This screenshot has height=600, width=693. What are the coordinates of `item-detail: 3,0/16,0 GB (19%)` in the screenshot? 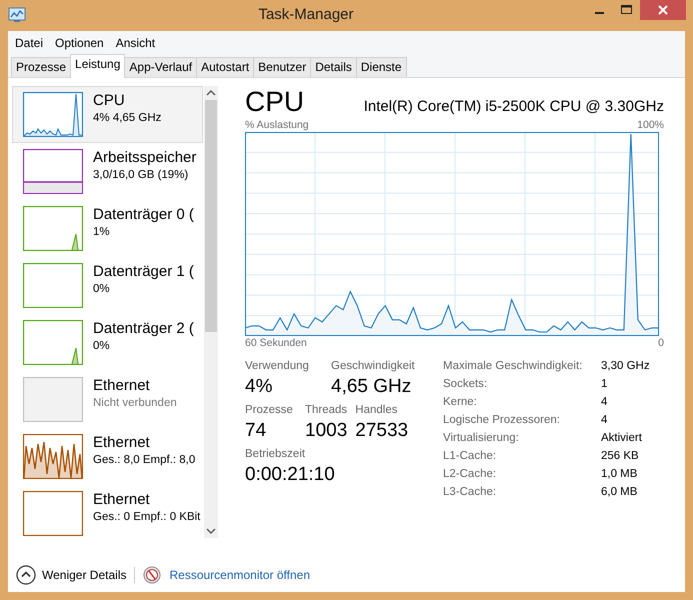 It's located at (141, 175).